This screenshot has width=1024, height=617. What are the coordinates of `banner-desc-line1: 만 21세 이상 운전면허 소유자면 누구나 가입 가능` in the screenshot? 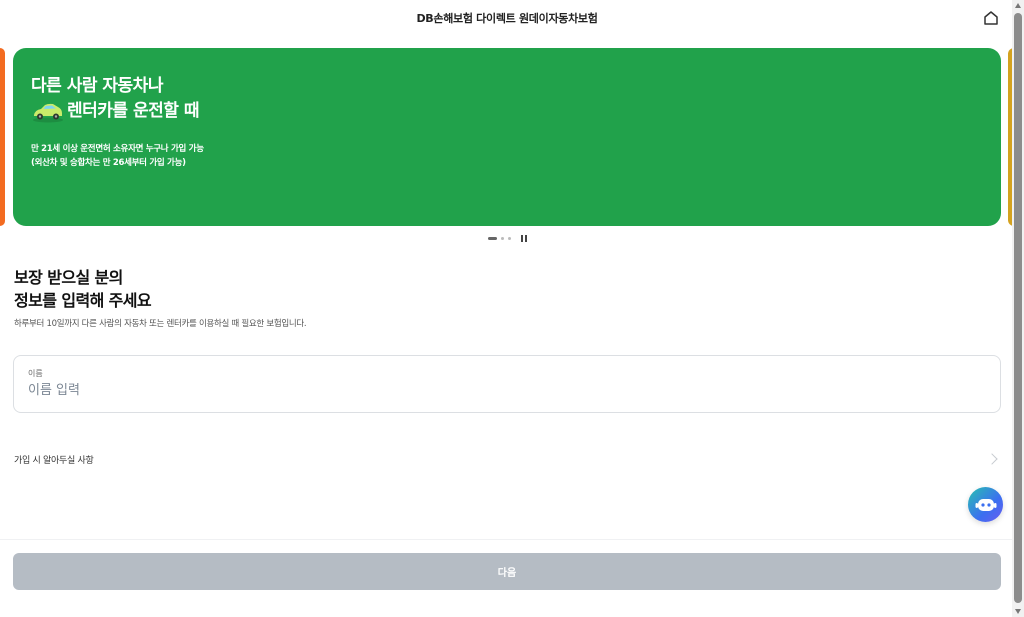 It's located at (117, 149).